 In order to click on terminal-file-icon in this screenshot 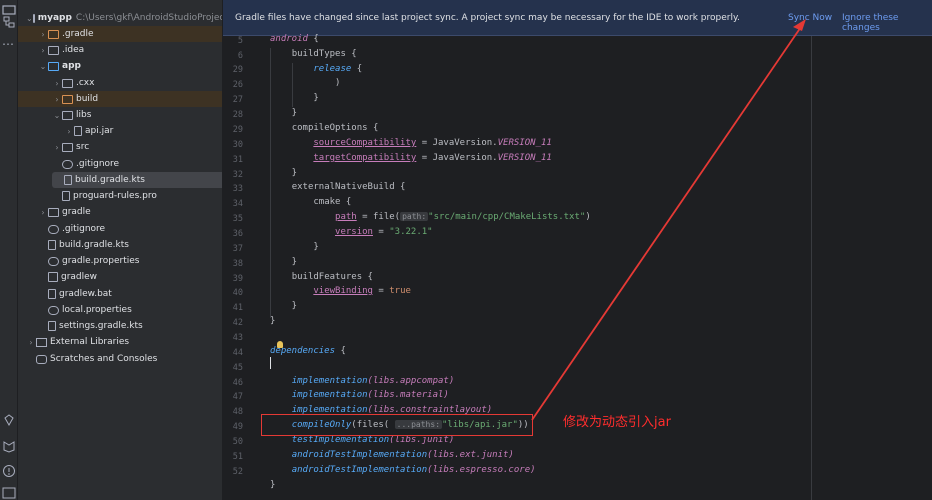, I will do `click(53, 277)`.